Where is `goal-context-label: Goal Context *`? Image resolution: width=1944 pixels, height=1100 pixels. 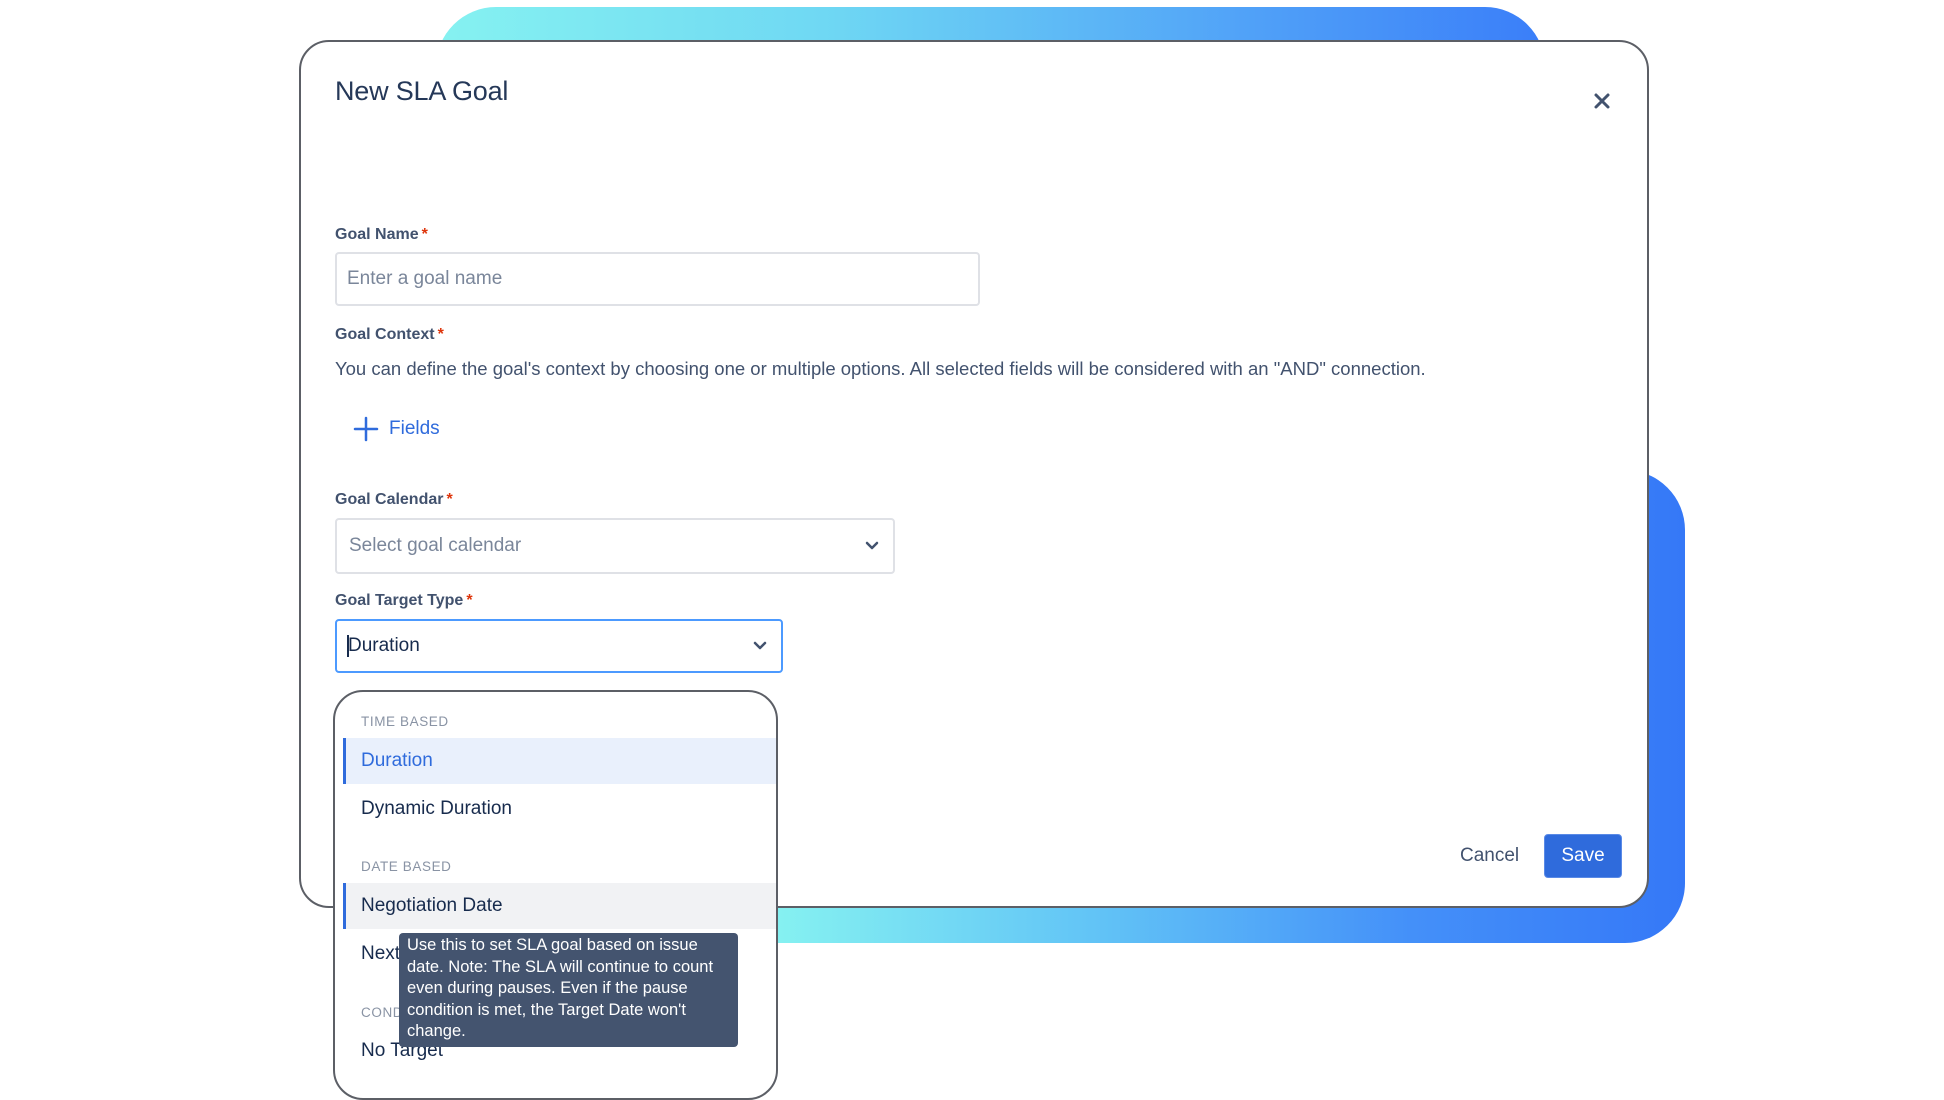
goal-context-label: Goal Context * is located at coordinates (389, 335).